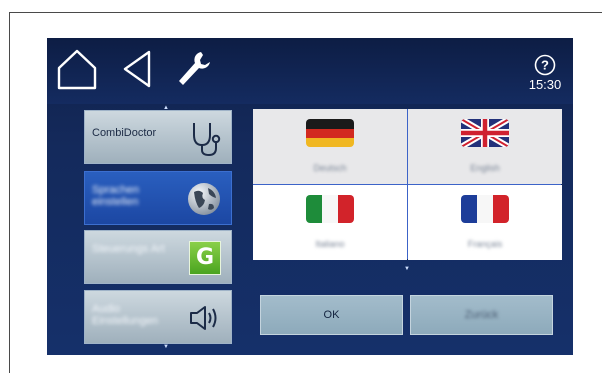 The image size is (603, 374). What do you see at coordinates (77, 69) in the screenshot?
I see `home-icon` at bounding box center [77, 69].